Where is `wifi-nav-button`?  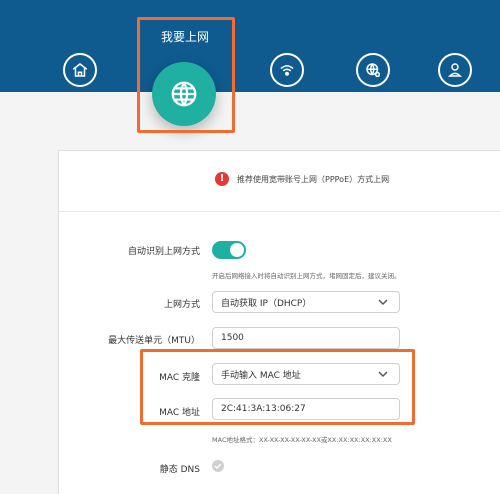 wifi-nav-button is located at coordinates (287, 70).